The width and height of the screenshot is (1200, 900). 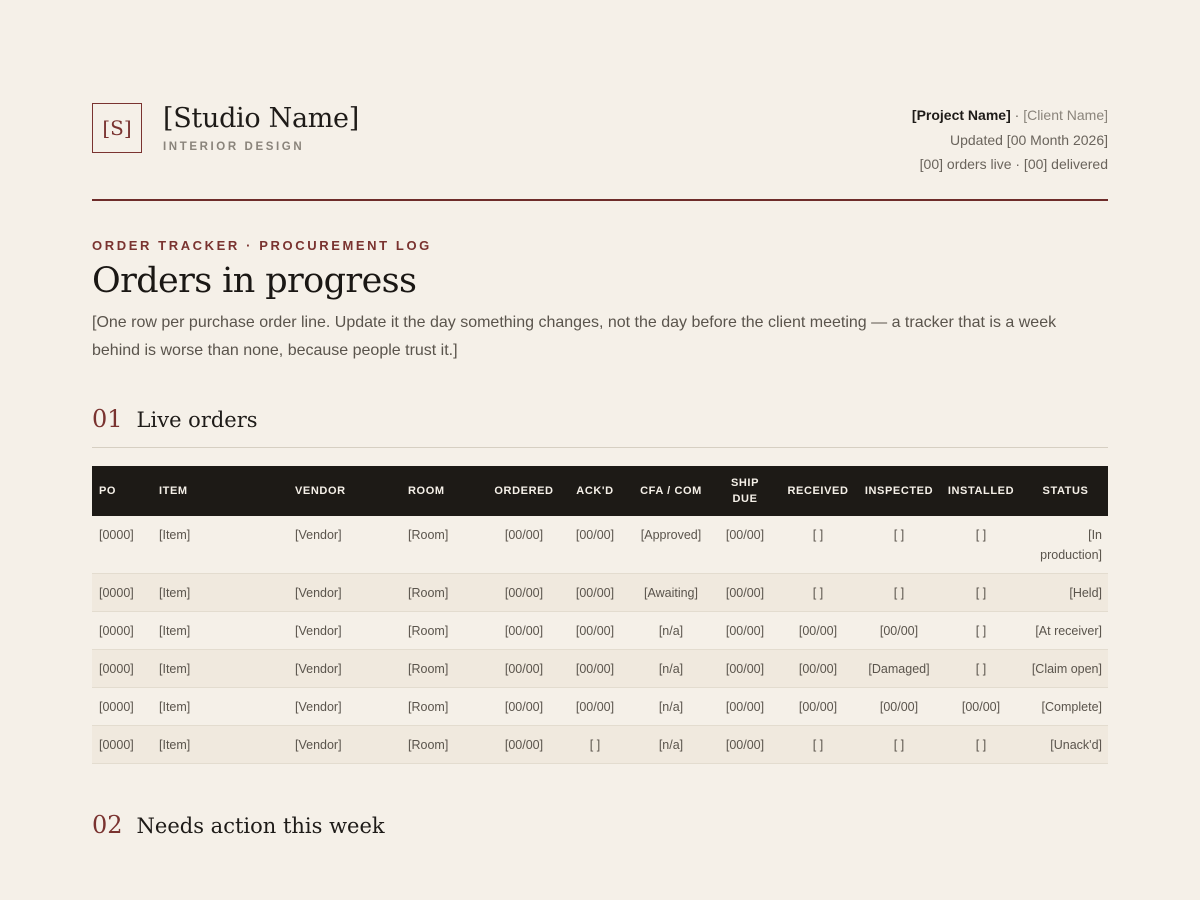 What do you see at coordinates (961, 115) in the screenshot?
I see `project-name: [Project Name]` at bounding box center [961, 115].